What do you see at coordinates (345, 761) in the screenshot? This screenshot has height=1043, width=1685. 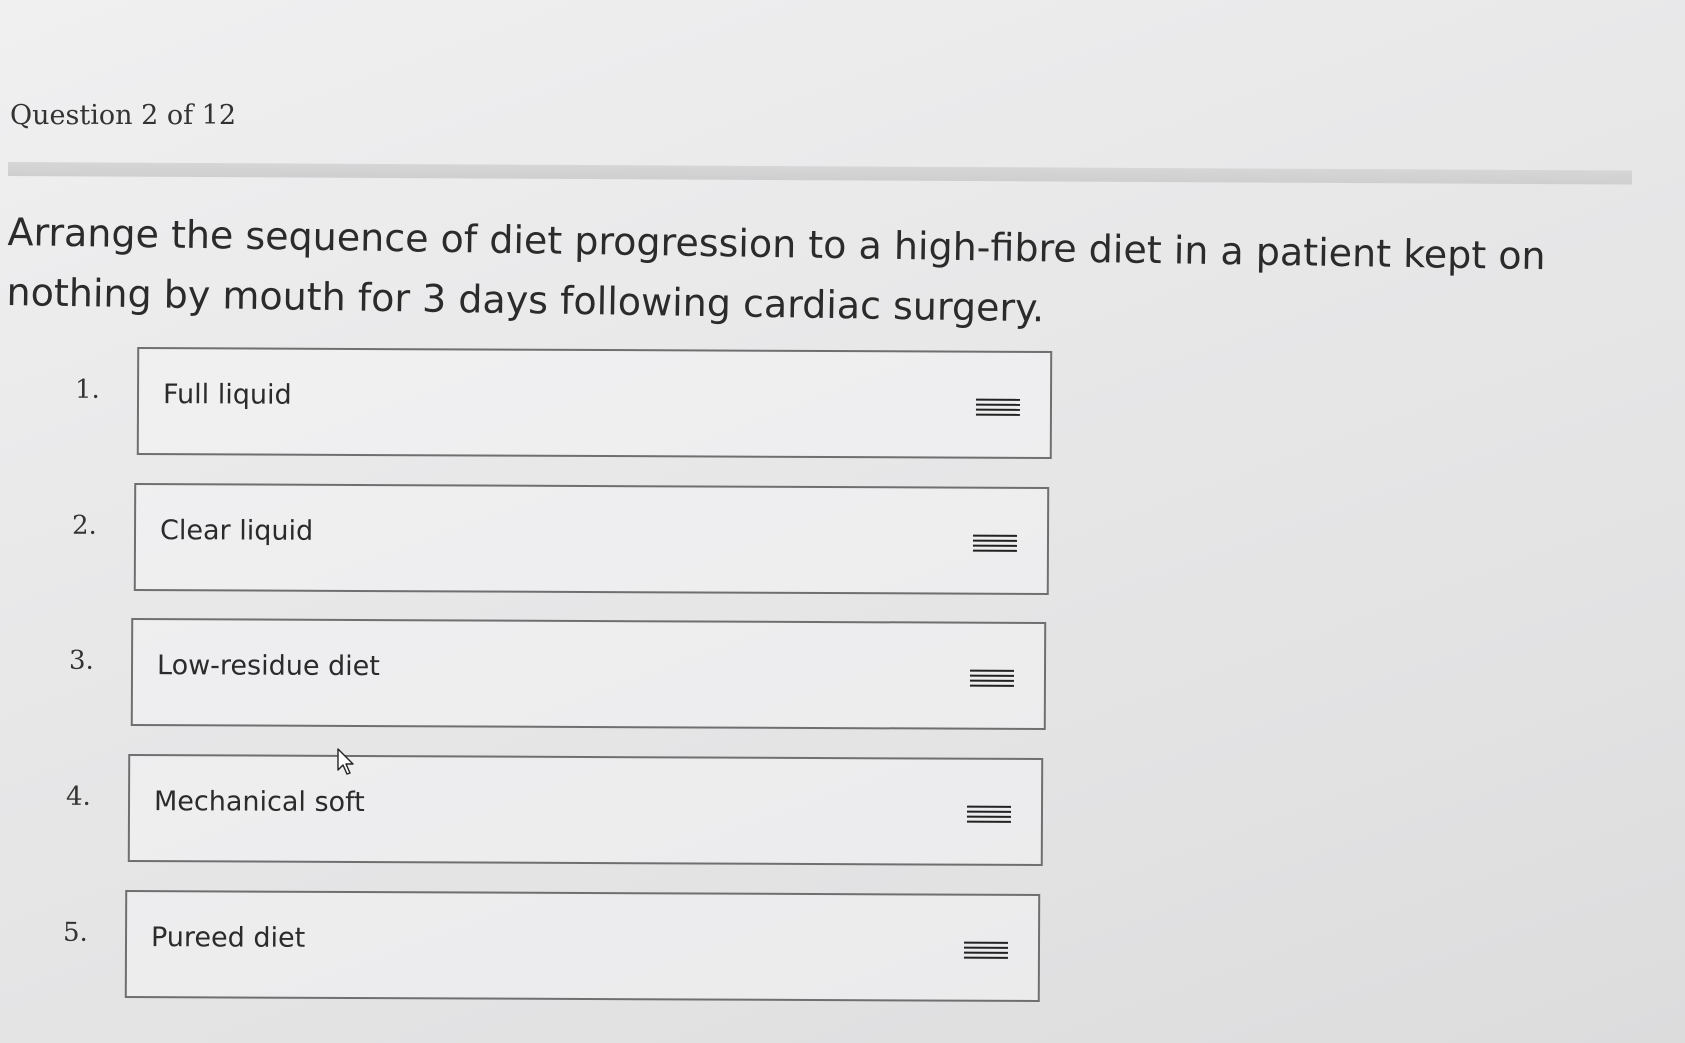 I see `mouse-pointer-icon` at bounding box center [345, 761].